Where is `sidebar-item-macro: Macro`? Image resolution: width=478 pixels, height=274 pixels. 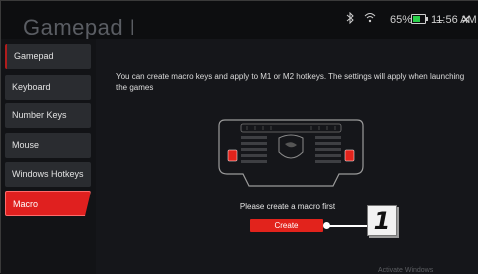 sidebar-item-macro: Macro is located at coordinates (48, 203).